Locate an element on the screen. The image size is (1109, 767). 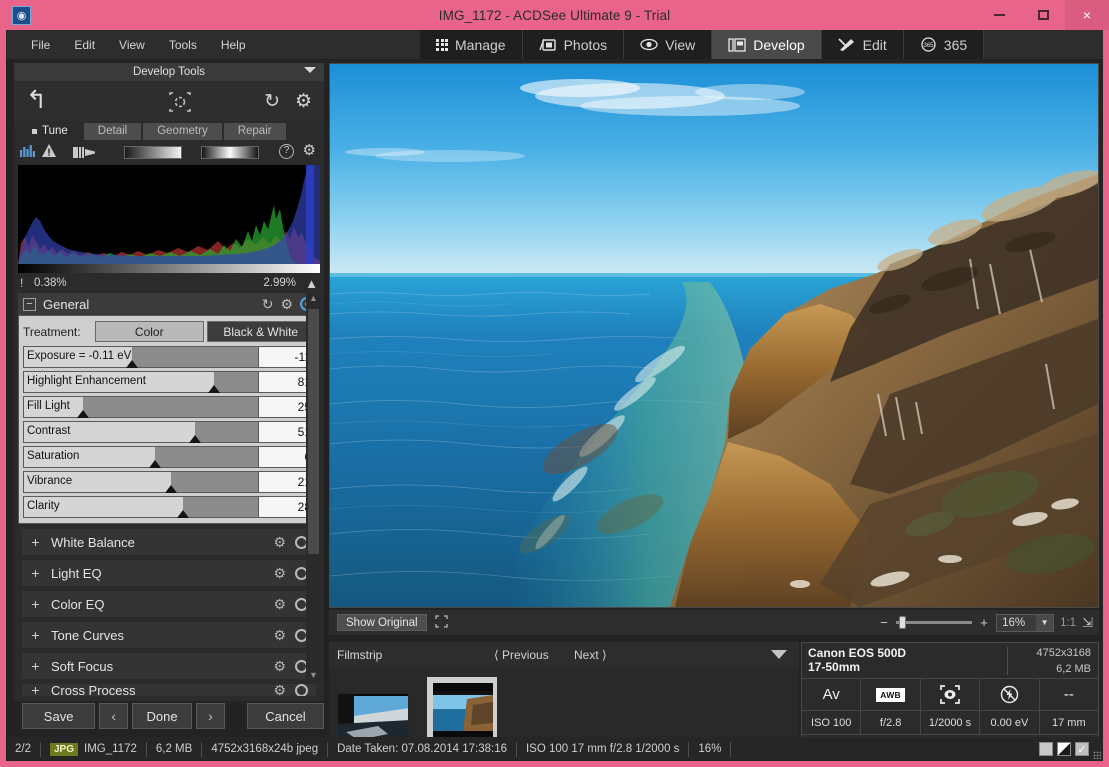
tab-manage: Manage is located at coordinates (471, 44).